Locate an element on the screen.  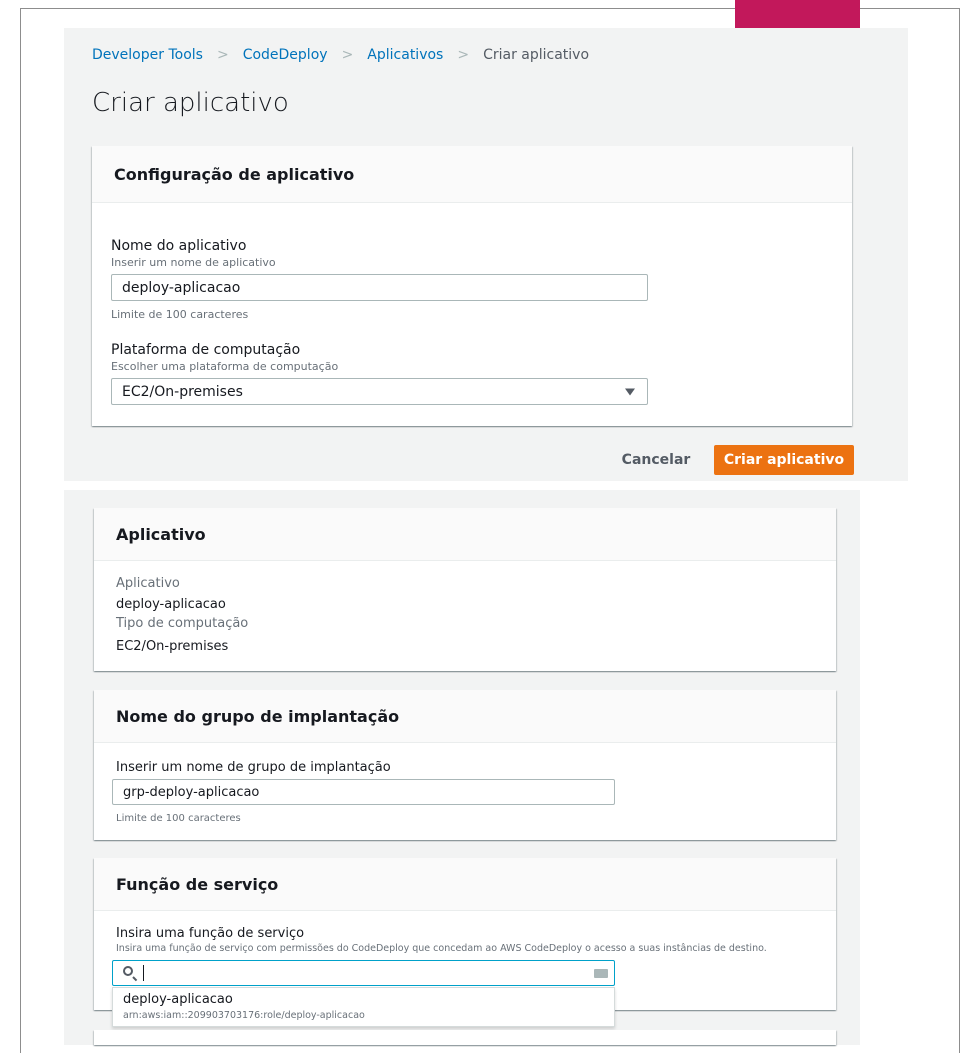
app-value: deploy-aplicacao is located at coordinates (171, 604).